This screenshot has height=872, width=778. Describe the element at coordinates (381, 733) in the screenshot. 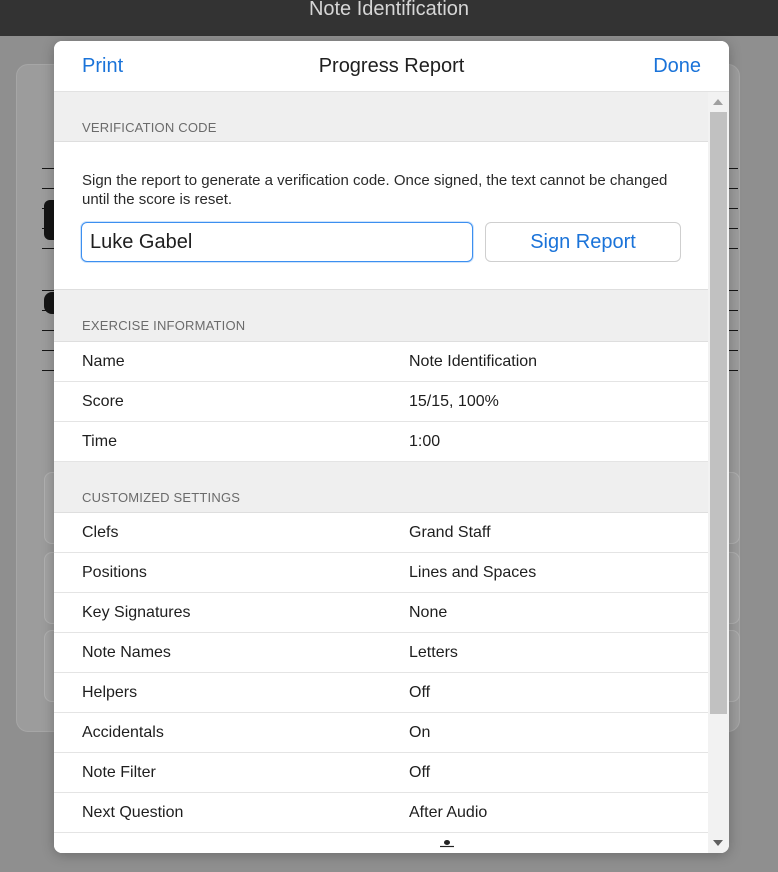

I see `table-row: Accidentals On` at that location.